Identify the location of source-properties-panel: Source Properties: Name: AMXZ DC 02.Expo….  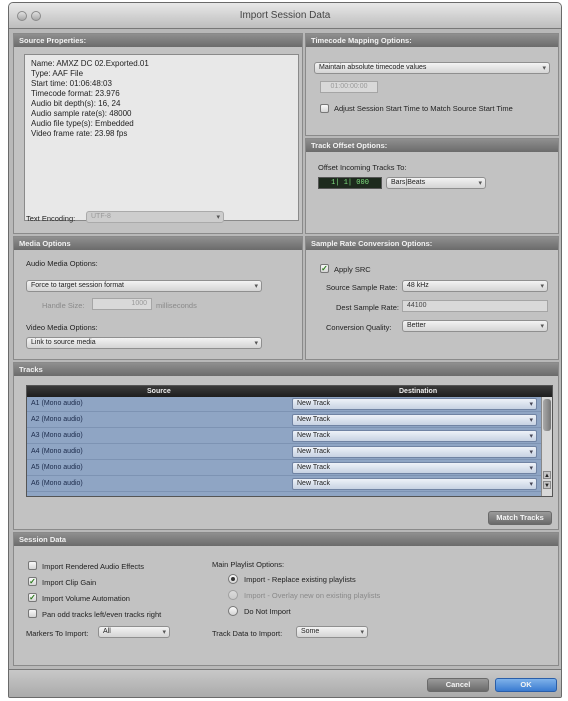
(158, 133).